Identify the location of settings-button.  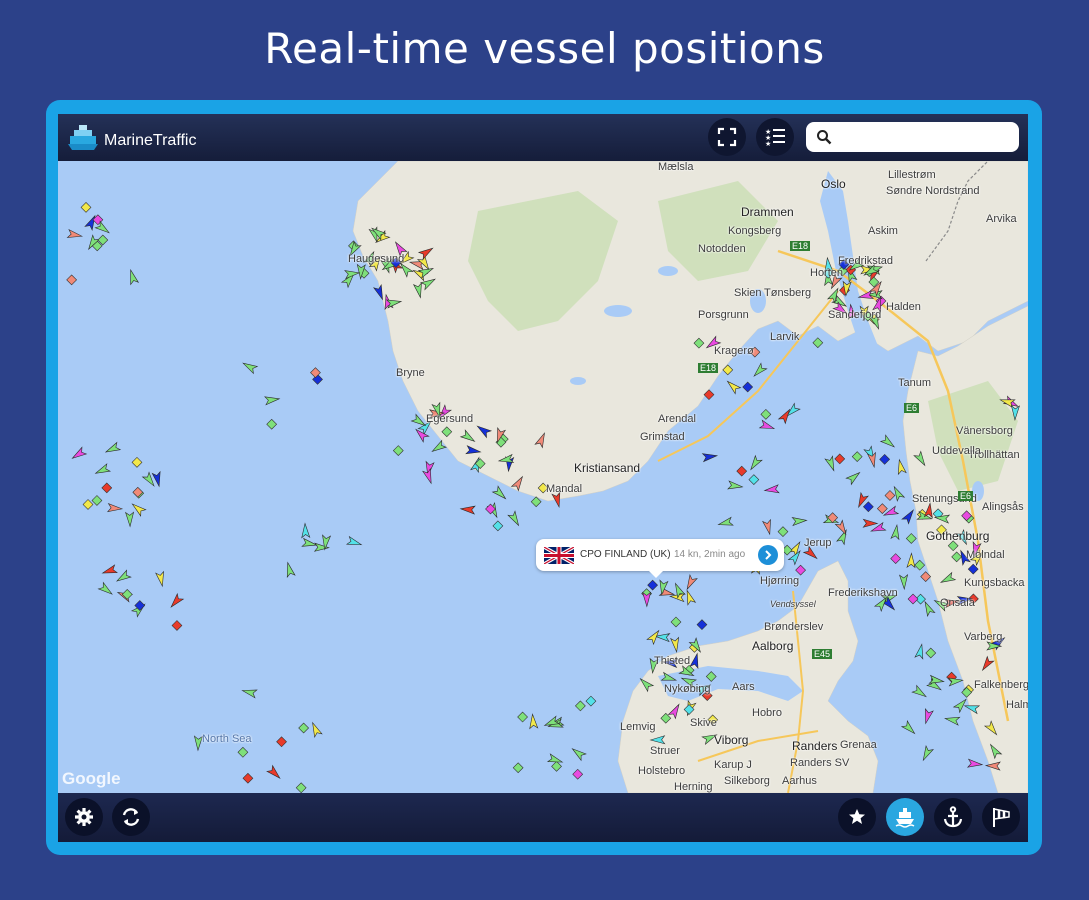
(84, 817).